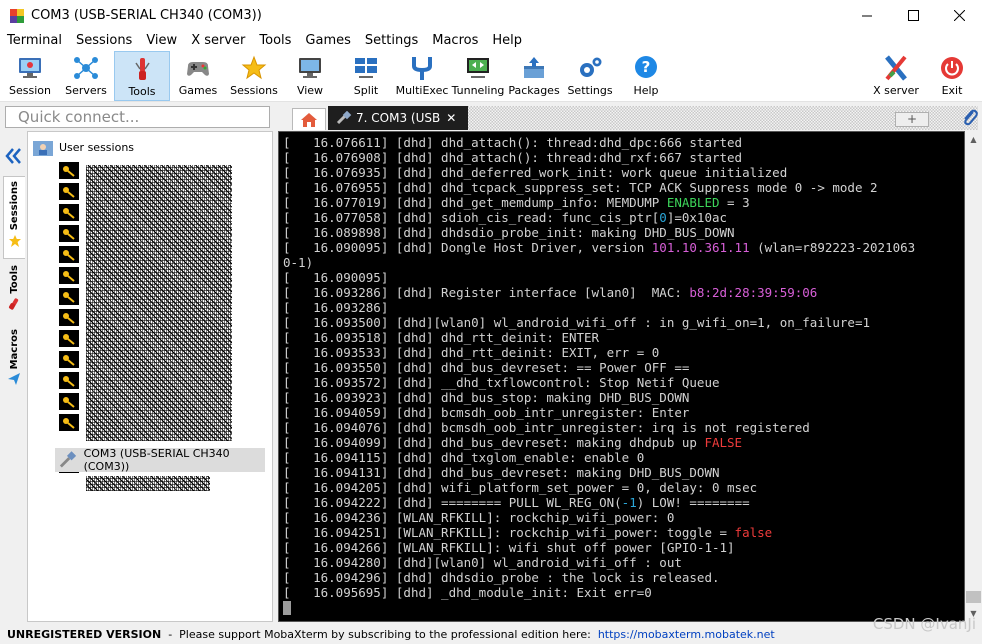 The width and height of the screenshot is (982, 644). What do you see at coordinates (700, 247) in the screenshot?
I see `terminal-segment: 101.10.361.11` at bounding box center [700, 247].